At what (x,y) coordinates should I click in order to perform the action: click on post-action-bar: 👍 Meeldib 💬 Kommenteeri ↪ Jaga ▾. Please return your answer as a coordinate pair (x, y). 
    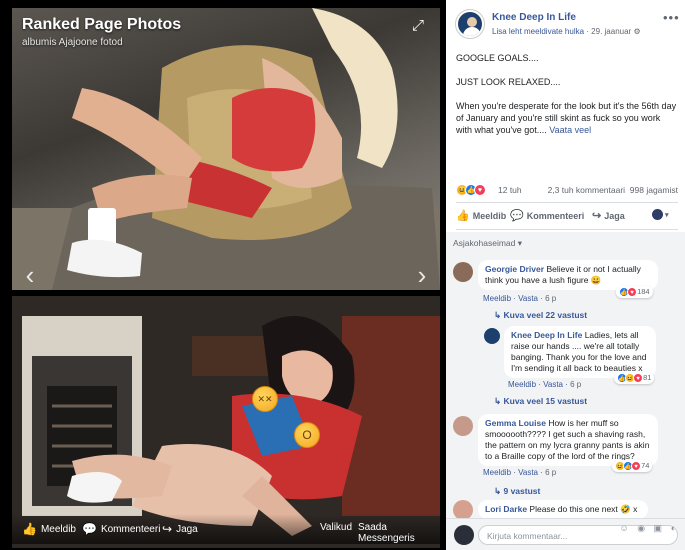
    Looking at the image, I should click on (567, 216).